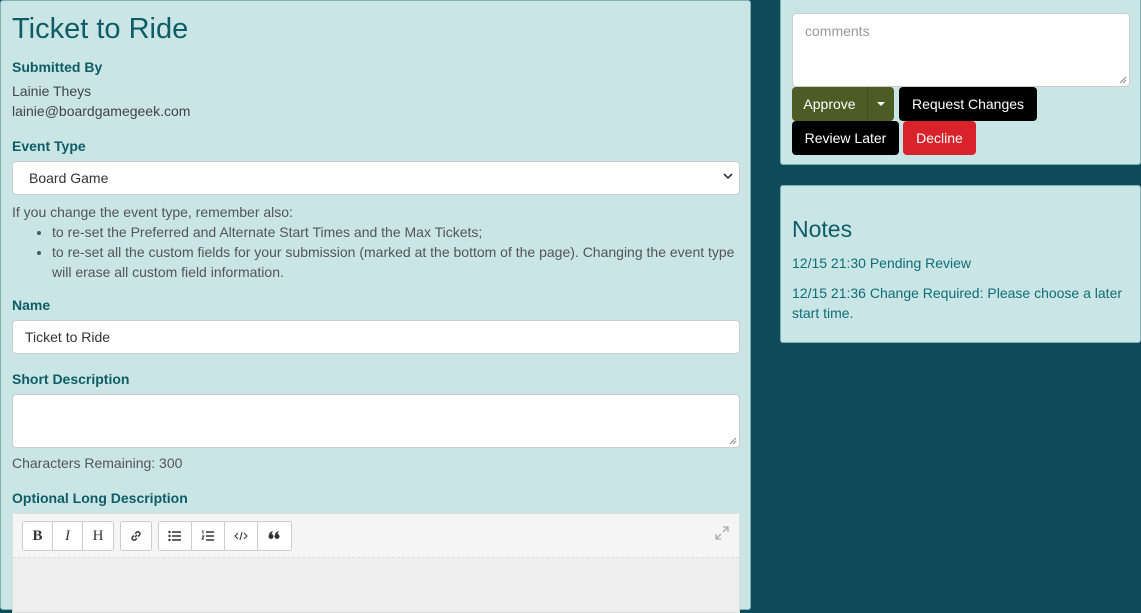  What do you see at coordinates (71, 379) in the screenshot?
I see `short-description-label: Short Description` at bounding box center [71, 379].